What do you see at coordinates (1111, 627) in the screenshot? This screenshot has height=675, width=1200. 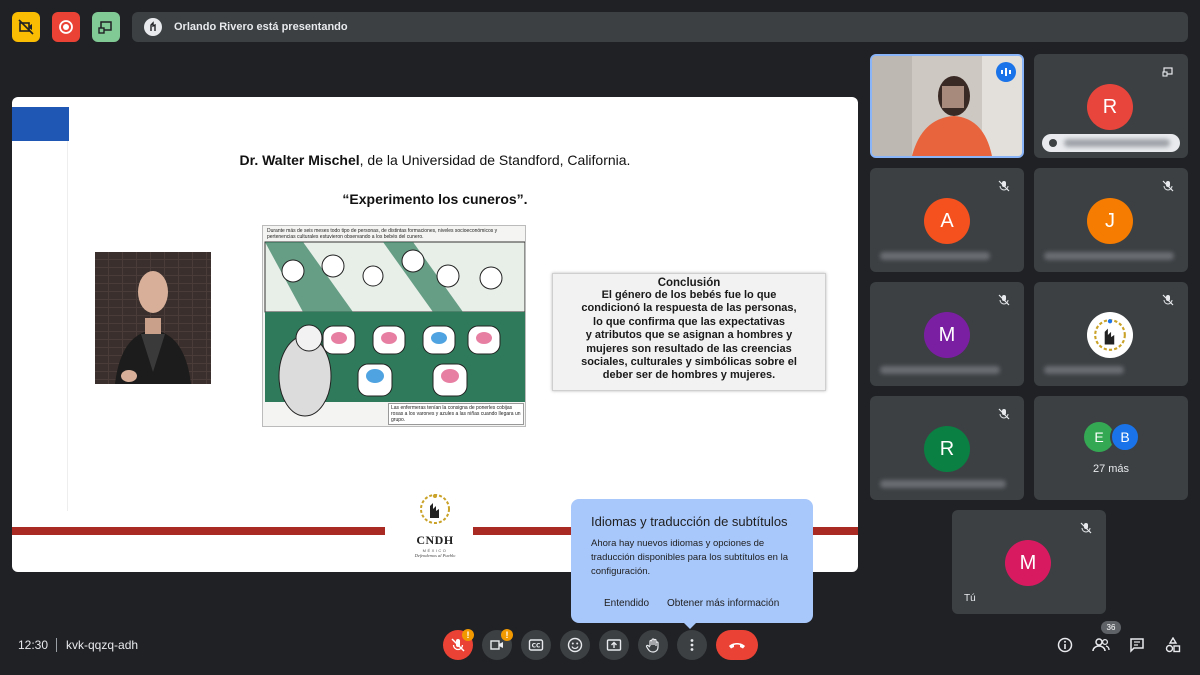 I see `participant-count-badge: 36` at bounding box center [1111, 627].